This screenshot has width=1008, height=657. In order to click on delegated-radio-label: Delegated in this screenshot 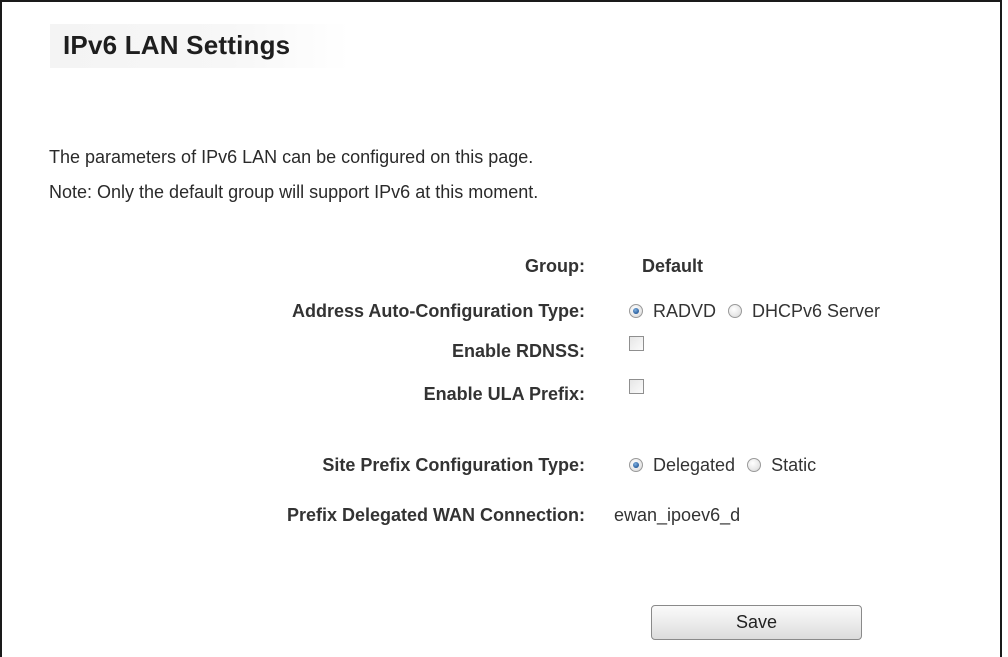, I will do `click(694, 465)`.